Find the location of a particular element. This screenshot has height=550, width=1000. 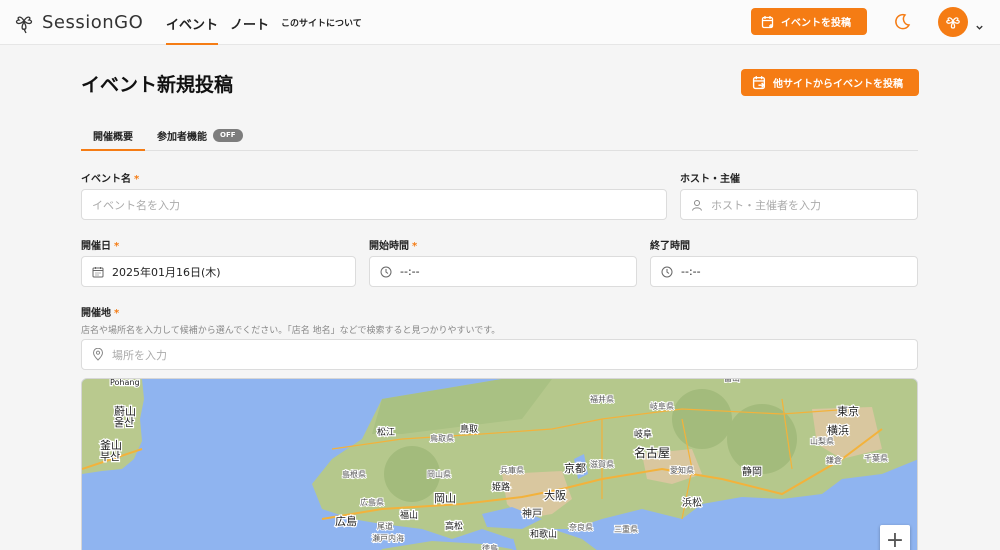

calendar-import-icon is located at coordinates (759, 83).